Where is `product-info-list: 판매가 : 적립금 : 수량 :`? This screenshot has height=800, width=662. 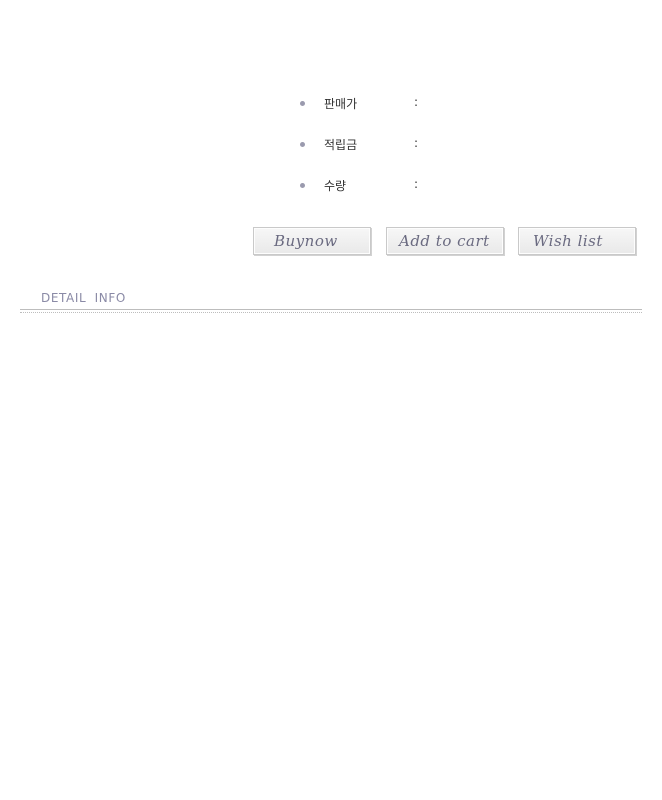
product-info-list: 판매가 : 적립금 : 수량 : is located at coordinates (446, 153).